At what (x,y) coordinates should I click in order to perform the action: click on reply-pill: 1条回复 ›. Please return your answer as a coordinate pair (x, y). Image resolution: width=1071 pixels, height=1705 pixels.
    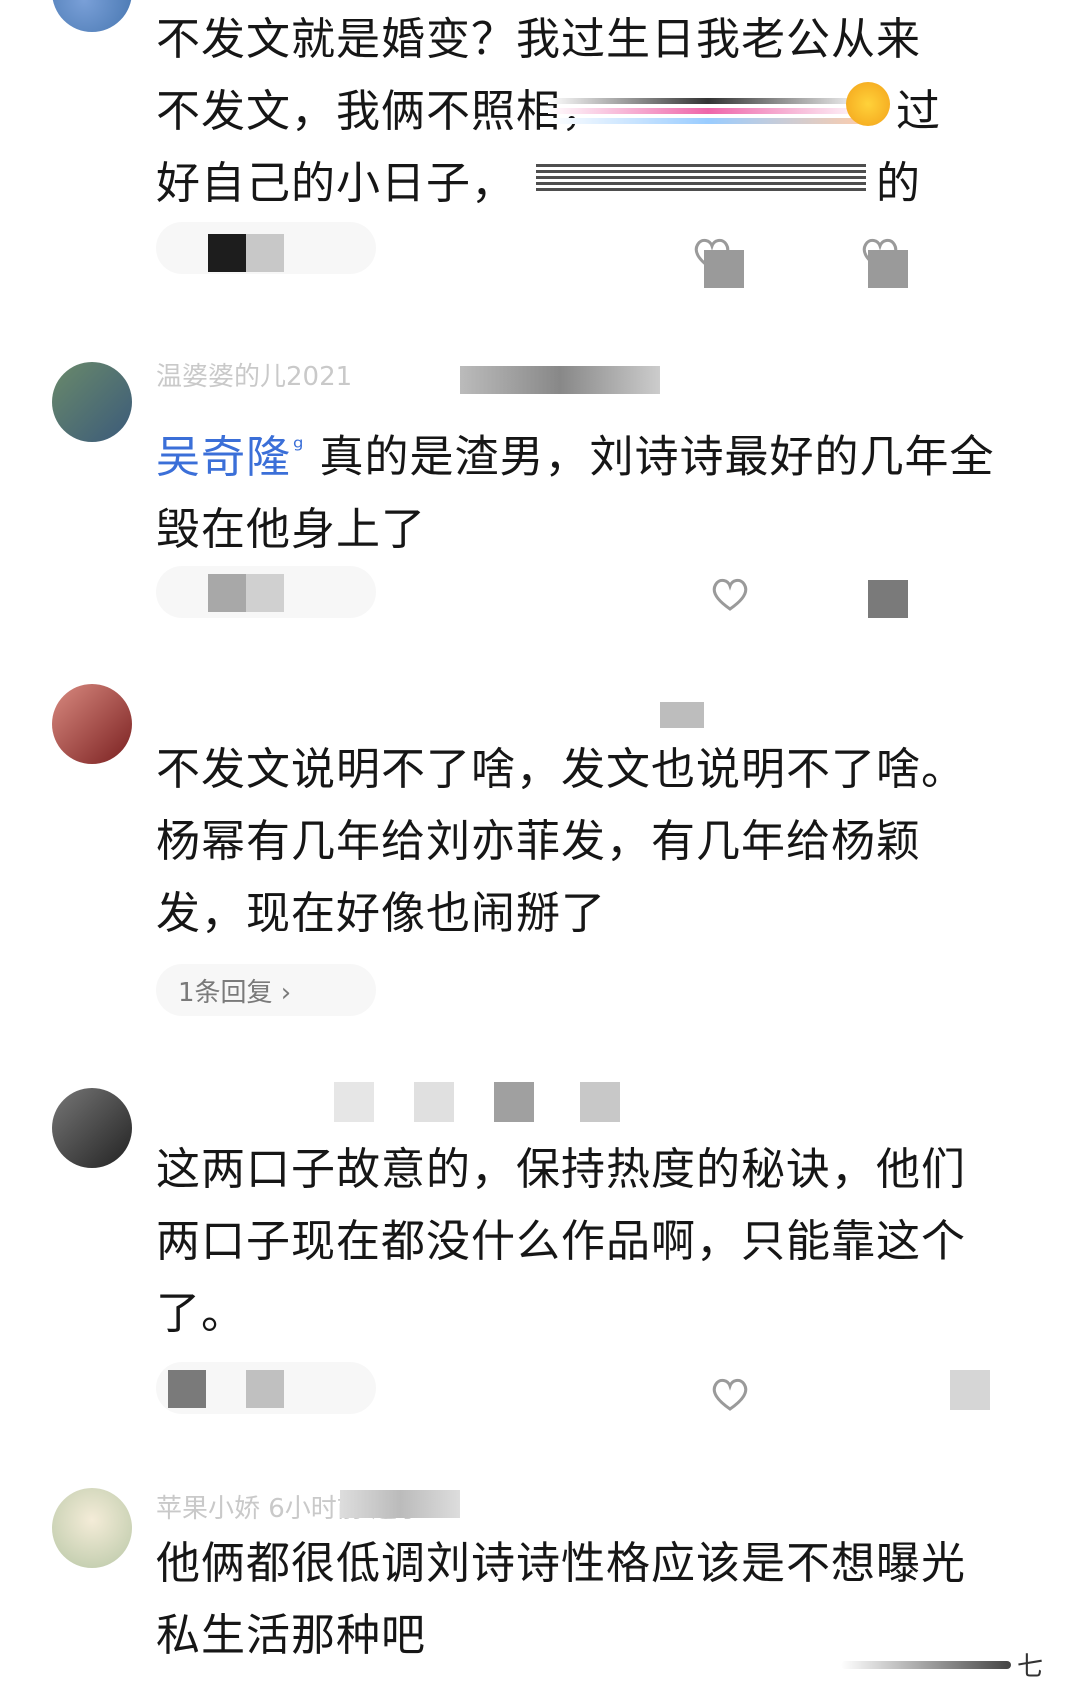
    Looking at the image, I should click on (266, 990).